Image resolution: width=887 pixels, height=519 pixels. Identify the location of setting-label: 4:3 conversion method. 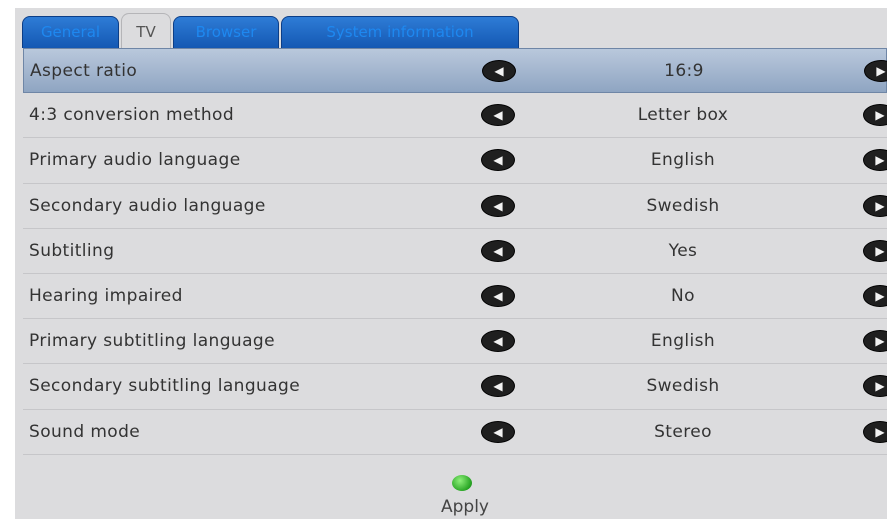
(132, 115).